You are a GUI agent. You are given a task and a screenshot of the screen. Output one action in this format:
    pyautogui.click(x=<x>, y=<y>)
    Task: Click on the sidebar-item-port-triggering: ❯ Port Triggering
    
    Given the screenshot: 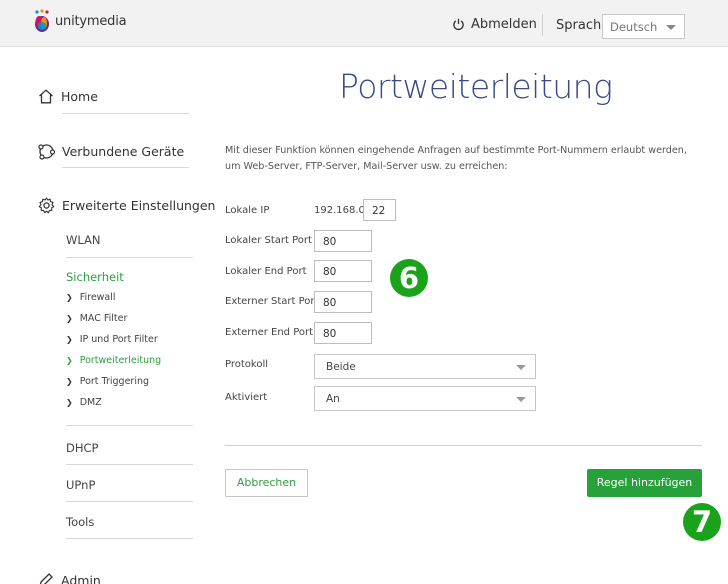 What is the action you would take?
    pyautogui.click(x=107, y=381)
    